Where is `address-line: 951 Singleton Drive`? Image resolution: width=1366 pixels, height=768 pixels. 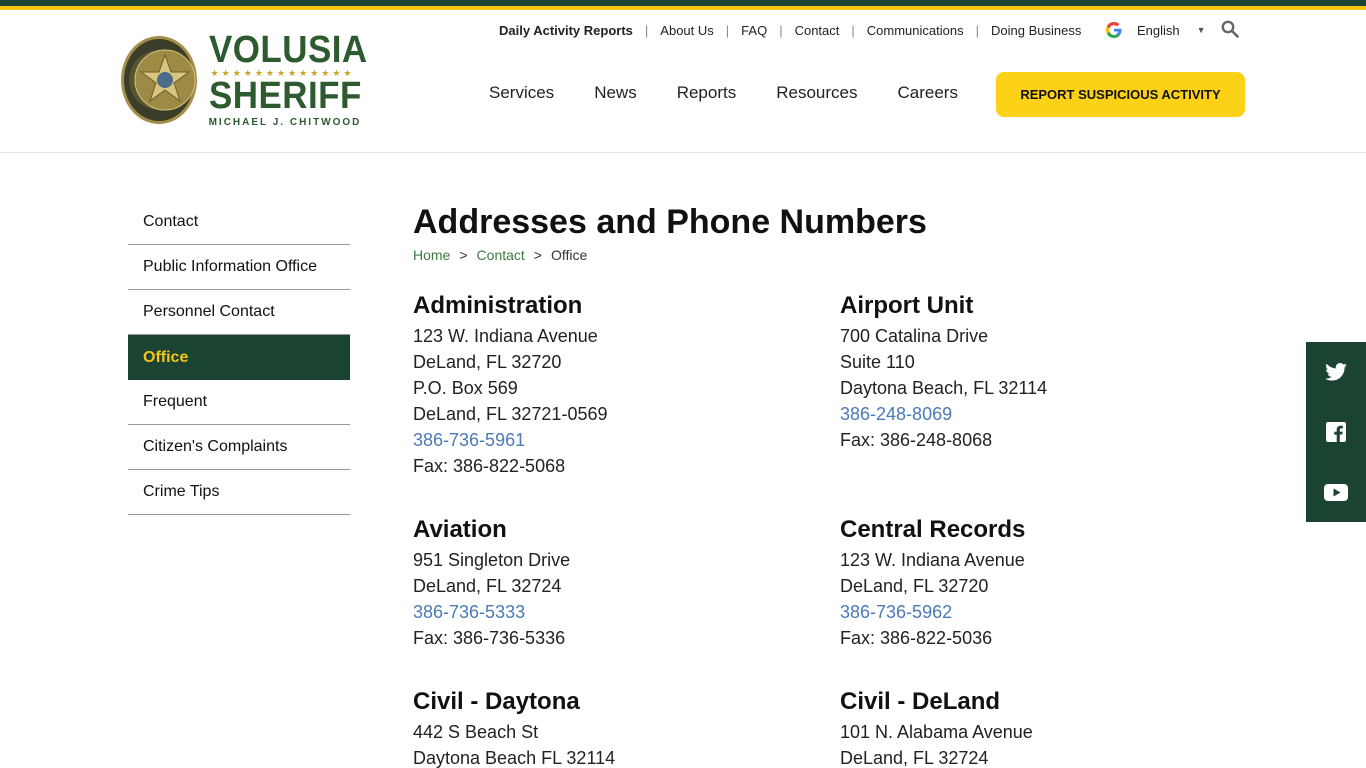 address-line: 951 Singleton Drive is located at coordinates (492, 560).